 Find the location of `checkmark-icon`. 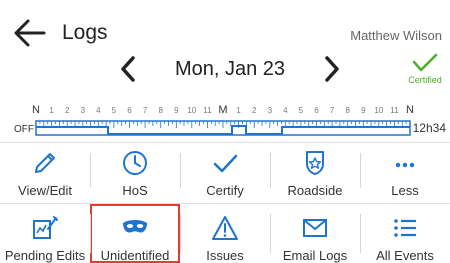

checkmark-icon is located at coordinates (225, 163).